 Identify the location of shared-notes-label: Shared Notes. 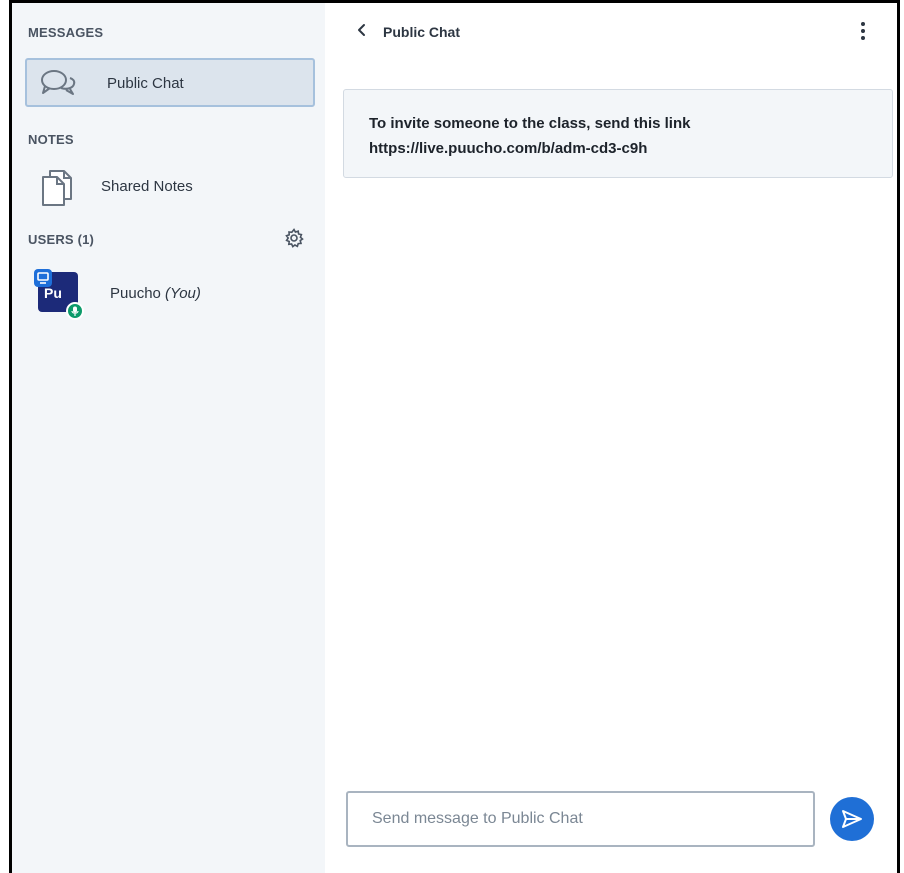
(147, 186).